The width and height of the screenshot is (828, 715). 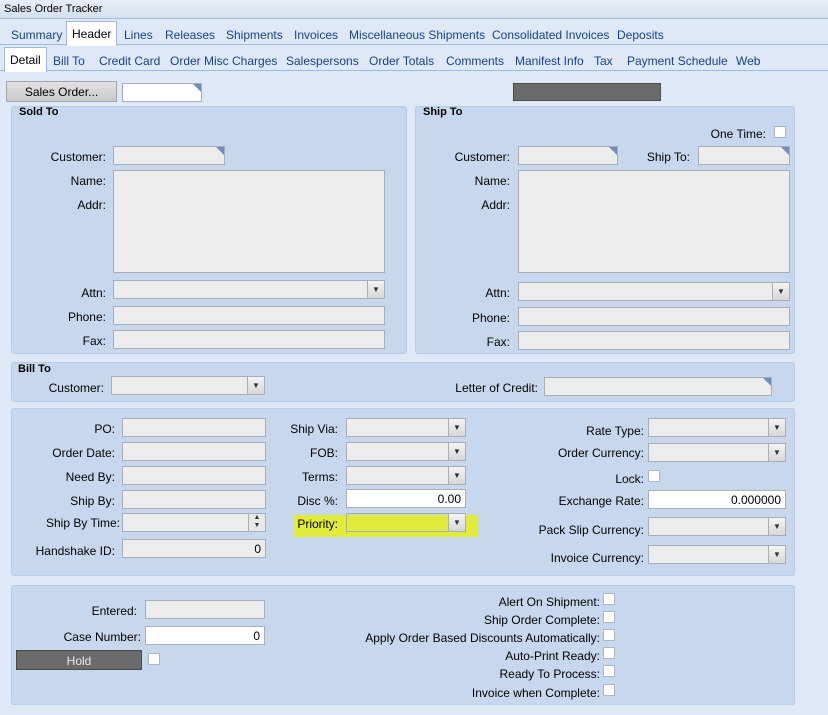 I want to click on fob-dropdown: ▼, so click(x=406, y=451).